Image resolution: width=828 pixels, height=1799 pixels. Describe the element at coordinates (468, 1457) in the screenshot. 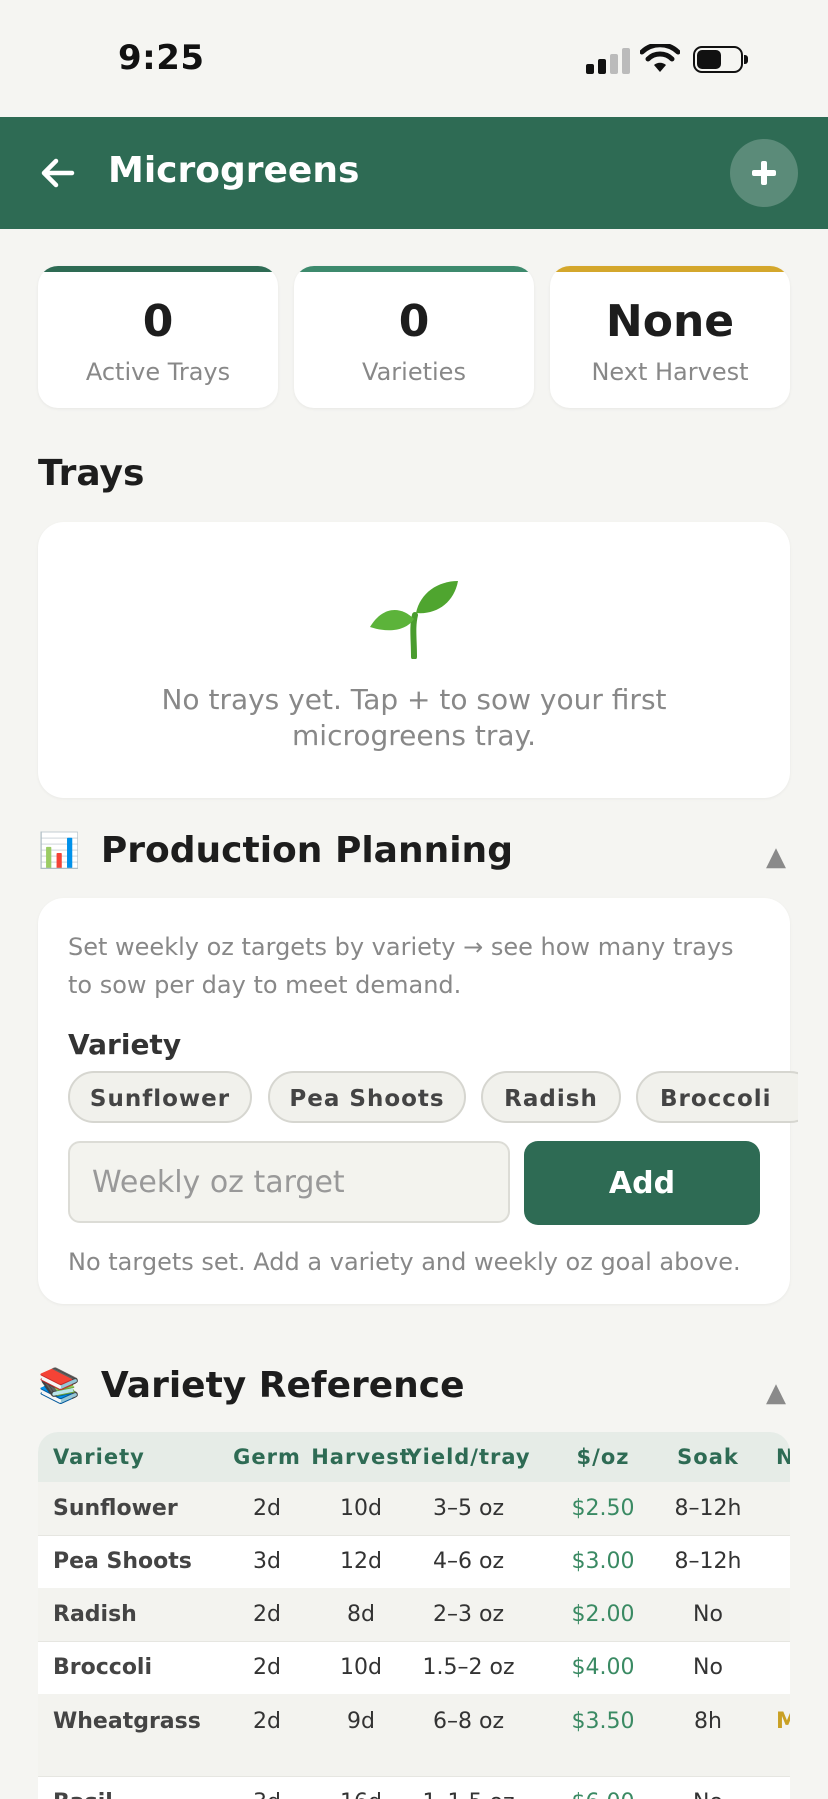

I see `column-header: Yield/tray` at that location.